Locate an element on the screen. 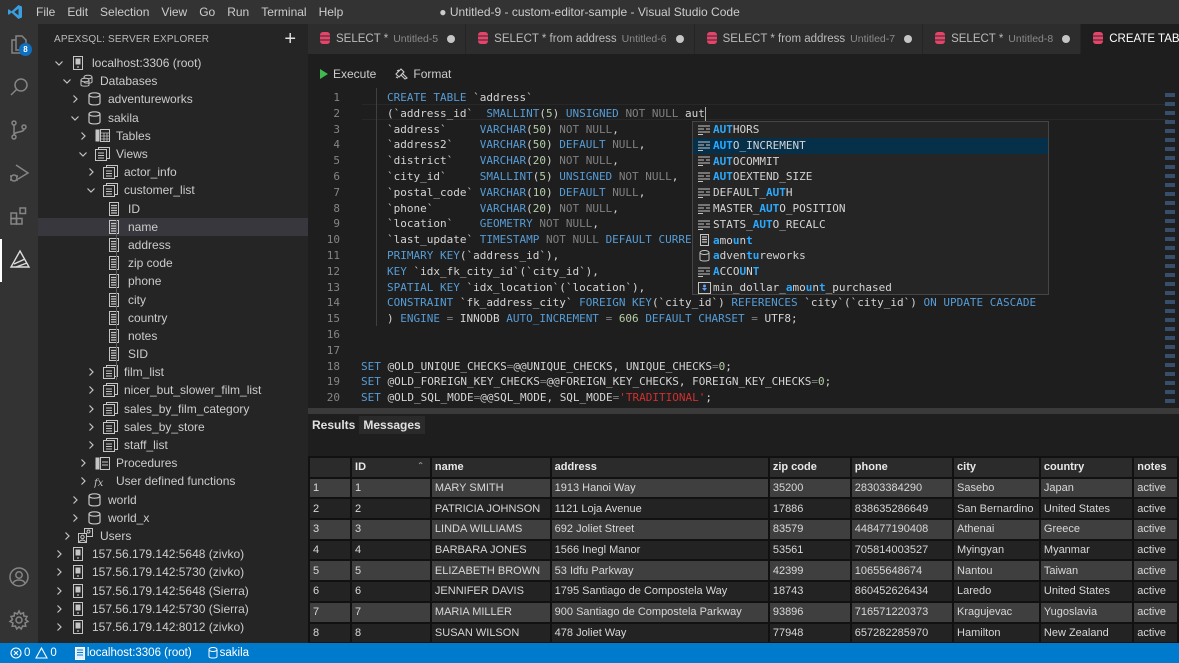 The height and width of the screenshot is (663, 1179). table-cell: 42399 is located at coordinates (809, 571).